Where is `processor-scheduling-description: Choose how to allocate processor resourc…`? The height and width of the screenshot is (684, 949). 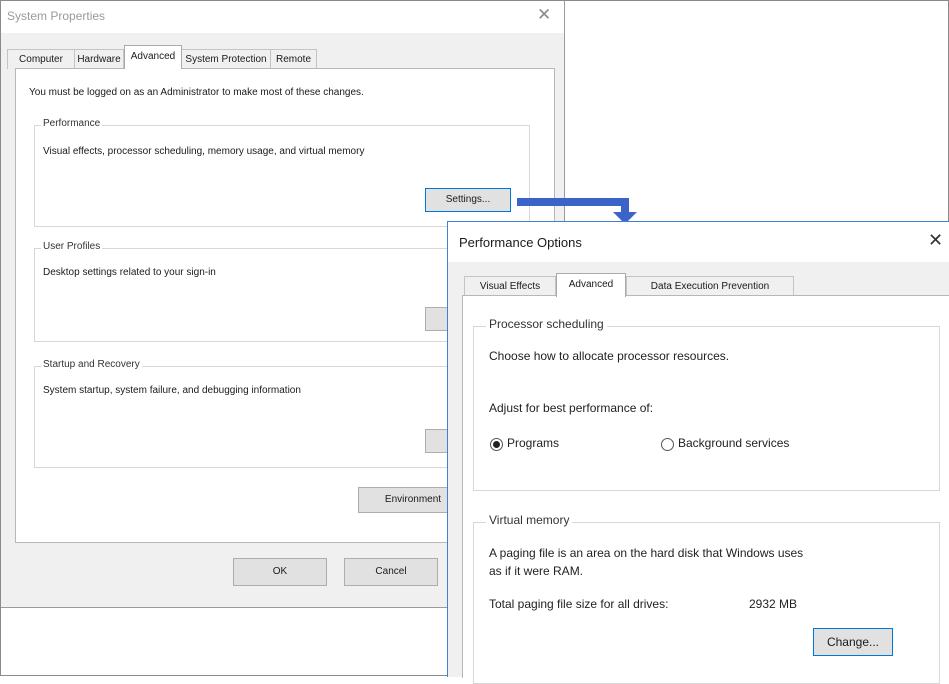 processor-scheduling-description: Choose how to allocate processor resourc… is located at coordinates (609, 356).